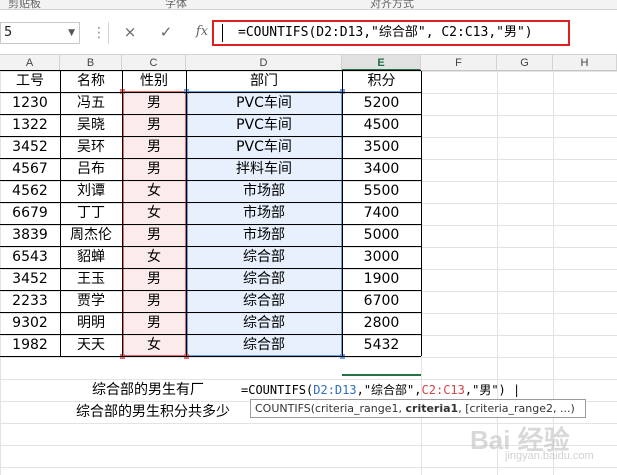 The width and height of the screenshot is (617, 475). What do you see at coordinates (381, 125) in the screenshot?
I see `score-cell: 4500` at bounding box center [381, 125].